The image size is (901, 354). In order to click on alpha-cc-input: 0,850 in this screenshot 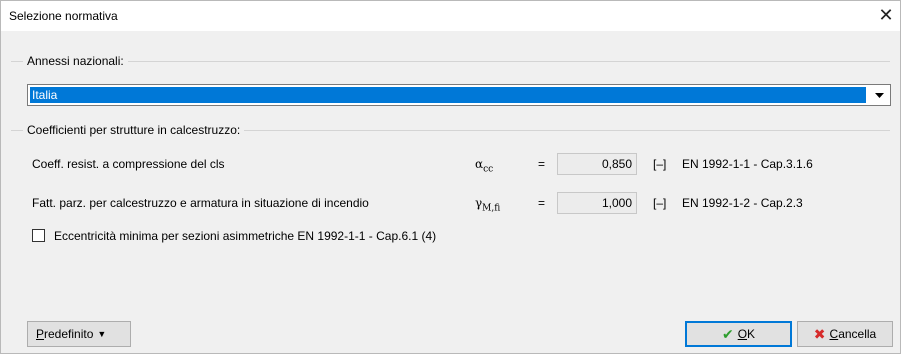, I will do `click(597, 164)`.